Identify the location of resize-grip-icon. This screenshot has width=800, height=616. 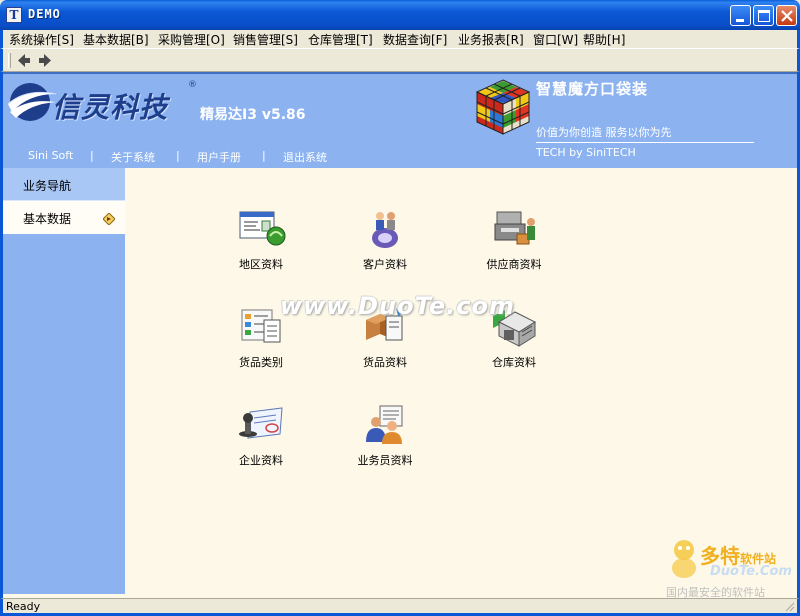
(789, 606).